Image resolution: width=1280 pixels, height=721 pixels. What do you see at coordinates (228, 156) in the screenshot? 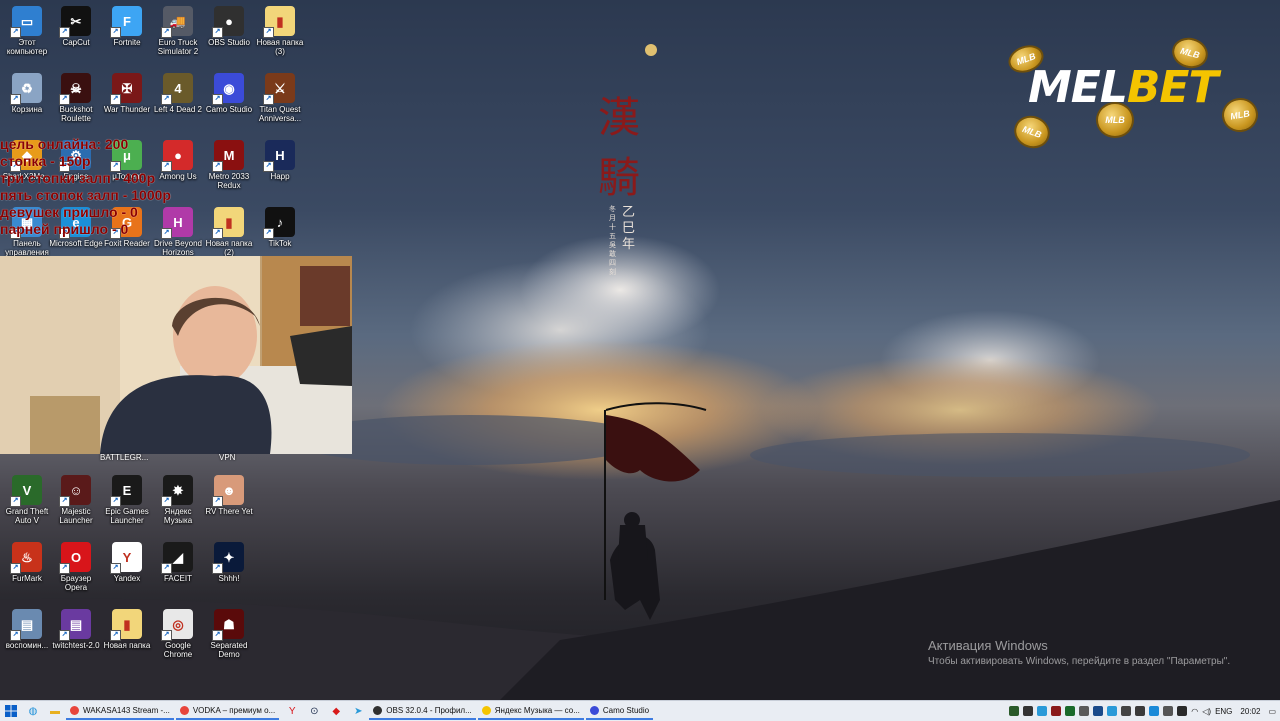
I see `app-icon: M ↗` at bounding box center [228, 156].